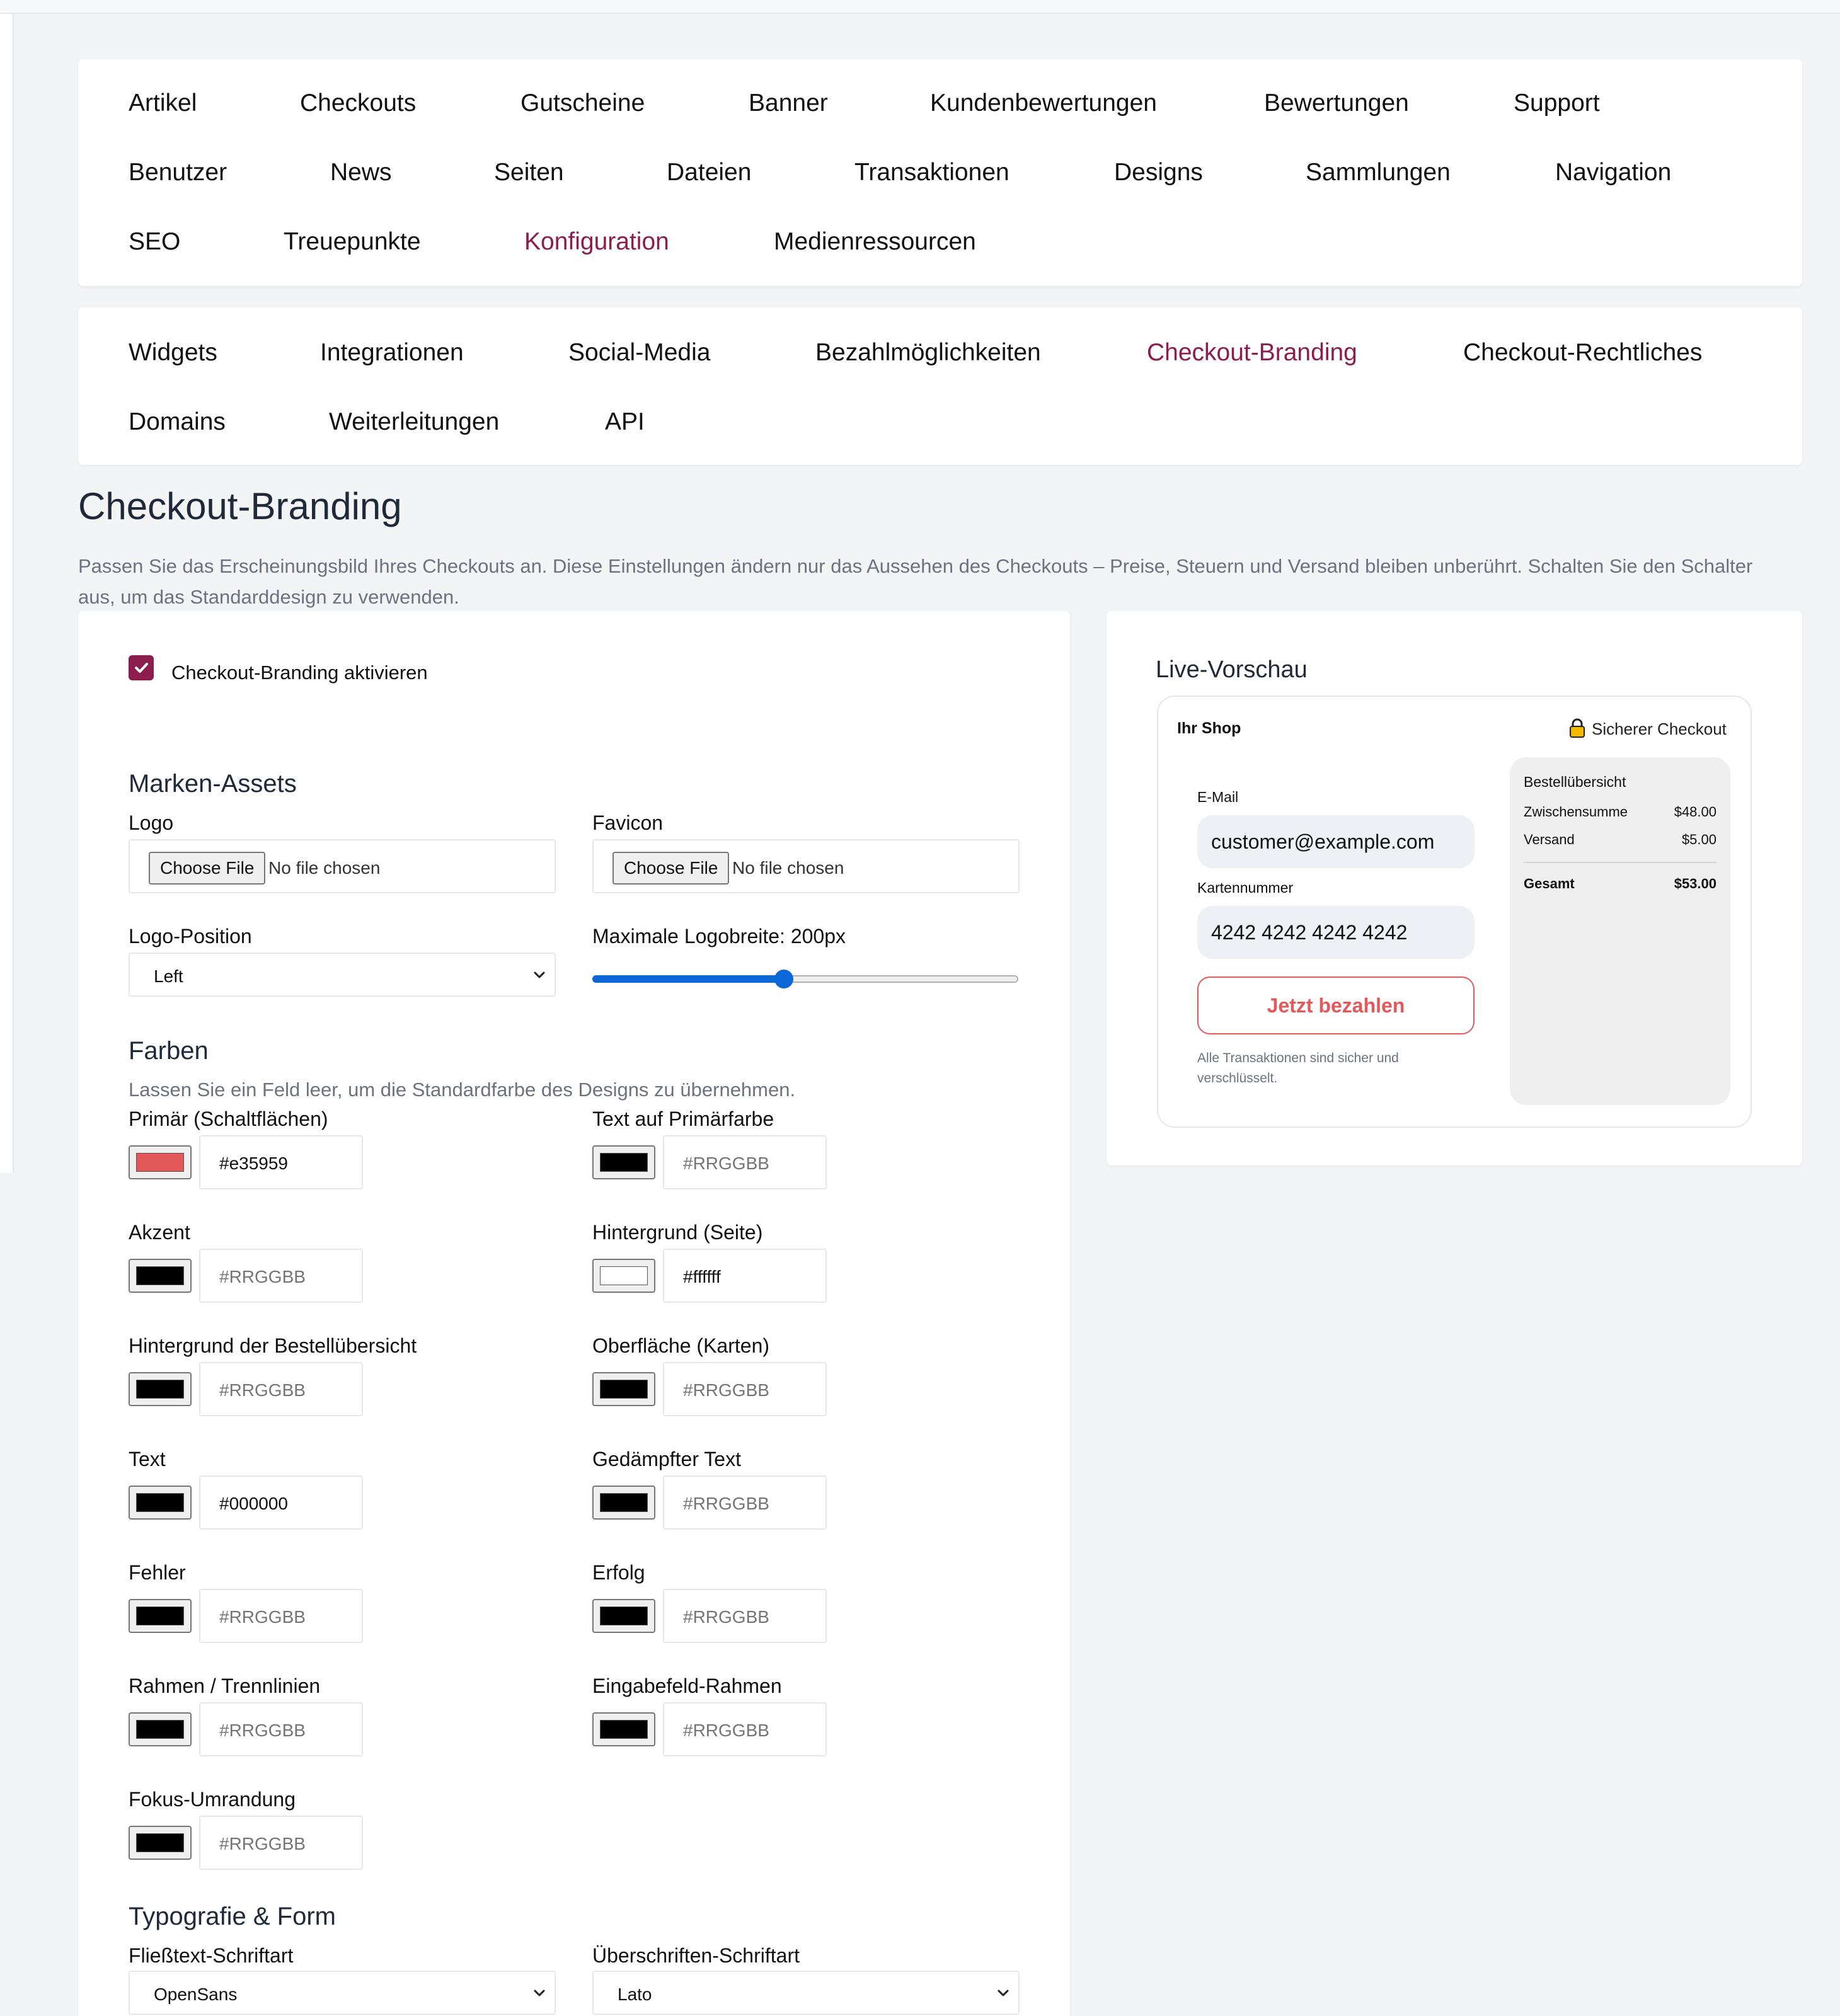 The image size is (1840, 2016). Describe the element at coordinates (681, 1345) in the screenshot. I see `color-label-oberfläche-karten: Oberfläche (Karten)` at that location.